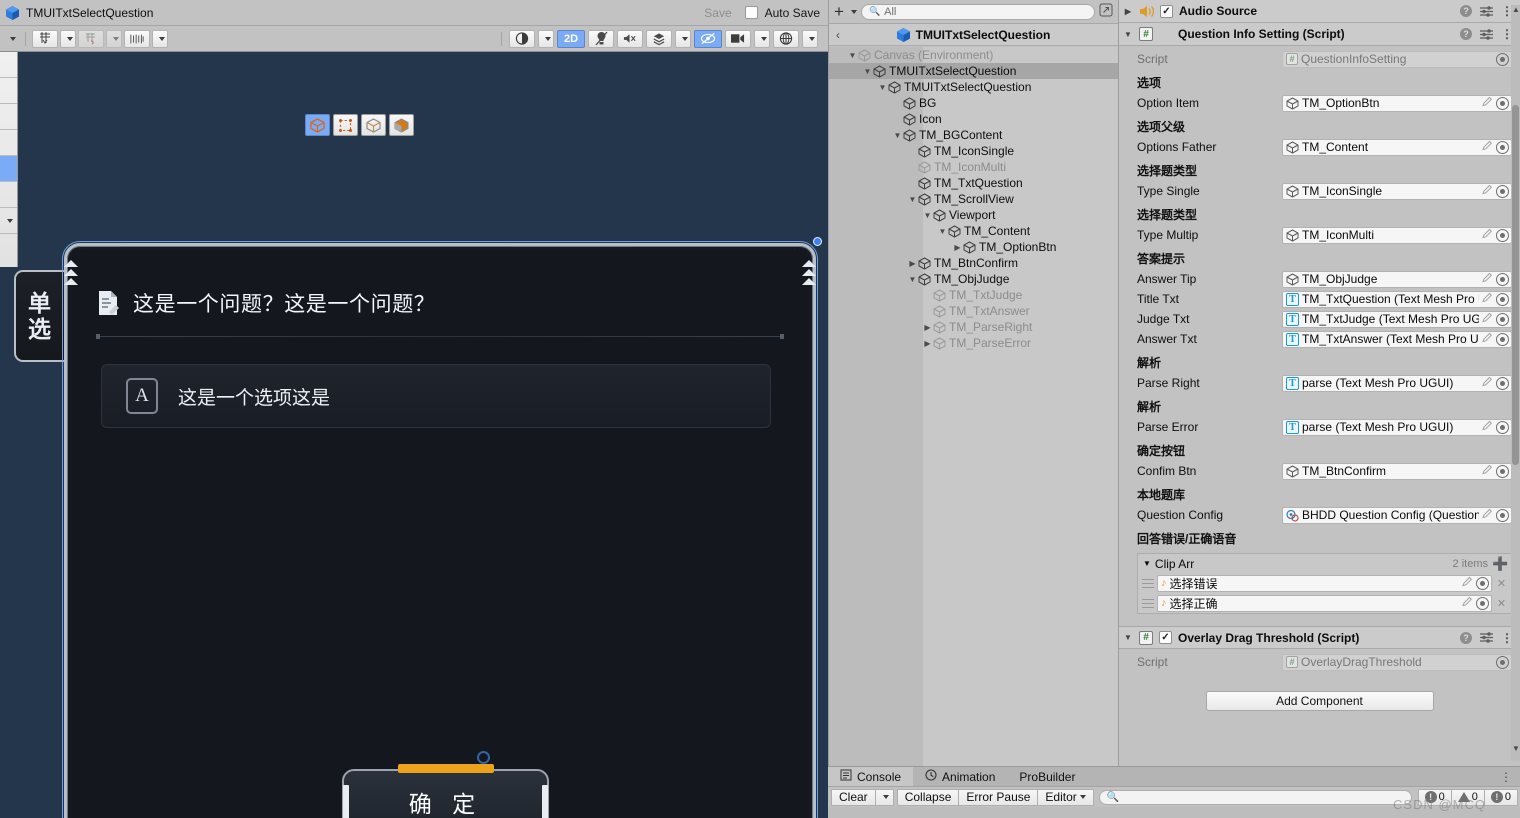 This screenshot has width=1520, height=818. Describe the element at coordinates (853, 797) in the screenshot. I see `clear-button: Clear` at that location.